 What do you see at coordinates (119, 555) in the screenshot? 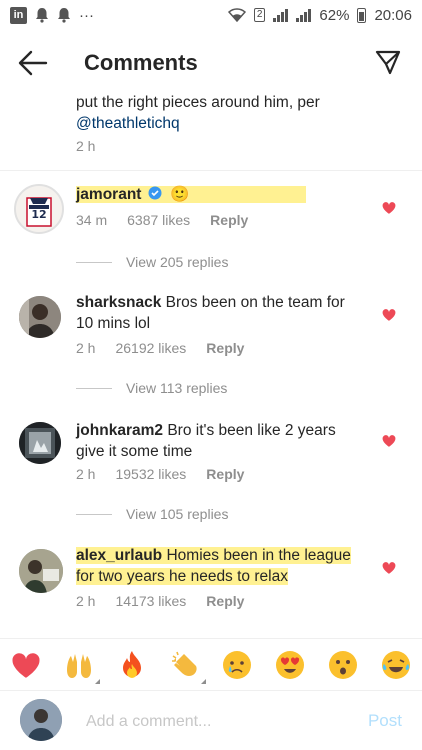
I see `username: alex_urlaub` at bounding box center [119, 555].